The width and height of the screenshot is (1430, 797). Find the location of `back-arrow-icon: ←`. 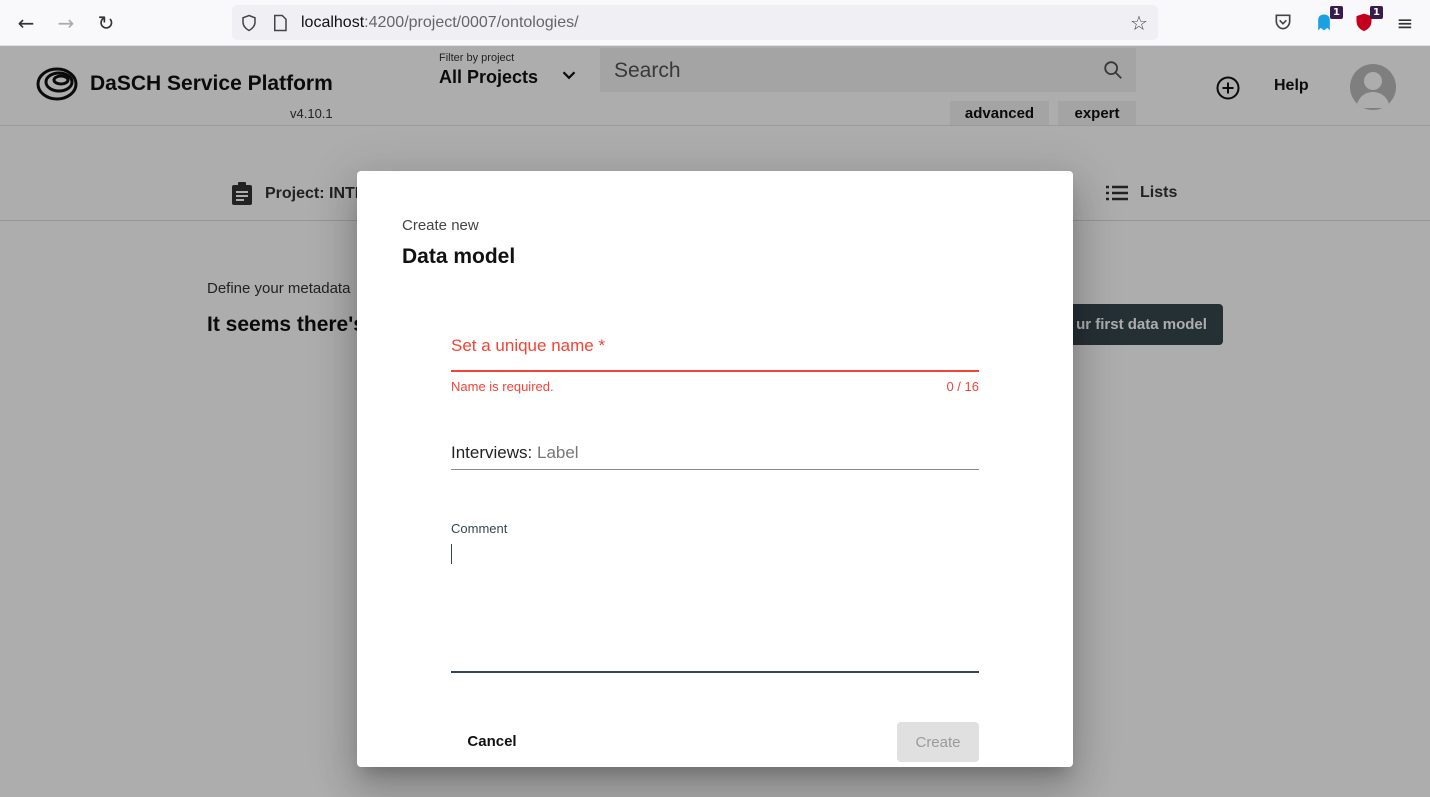

back-arrow-icon: ← is located at coordinates (26, 23).